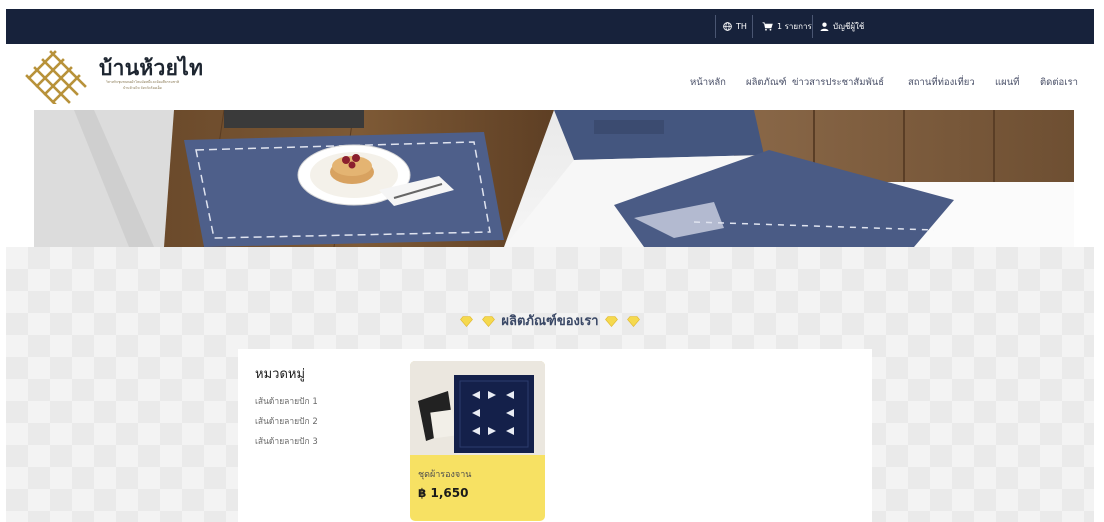 Image resolution: width=1104 pixels, height=522 pixels. I want to click on product-price: ฿ 1,650, so click(443, 493).